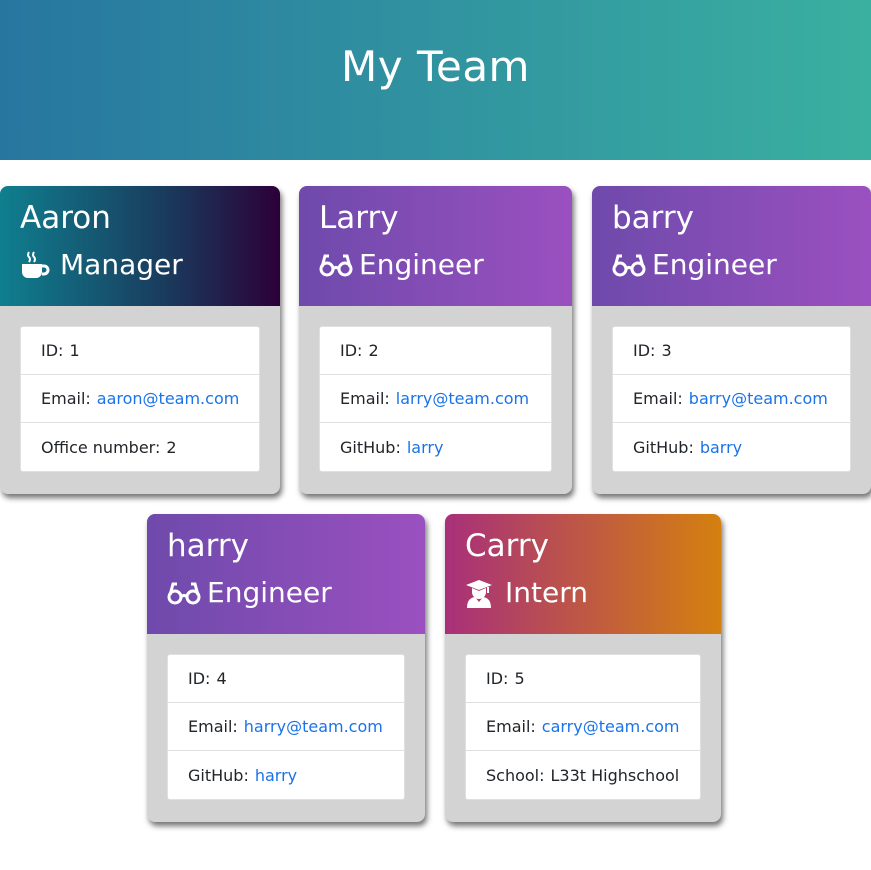  I want to click on employee-name: harry, so click(208, 546).